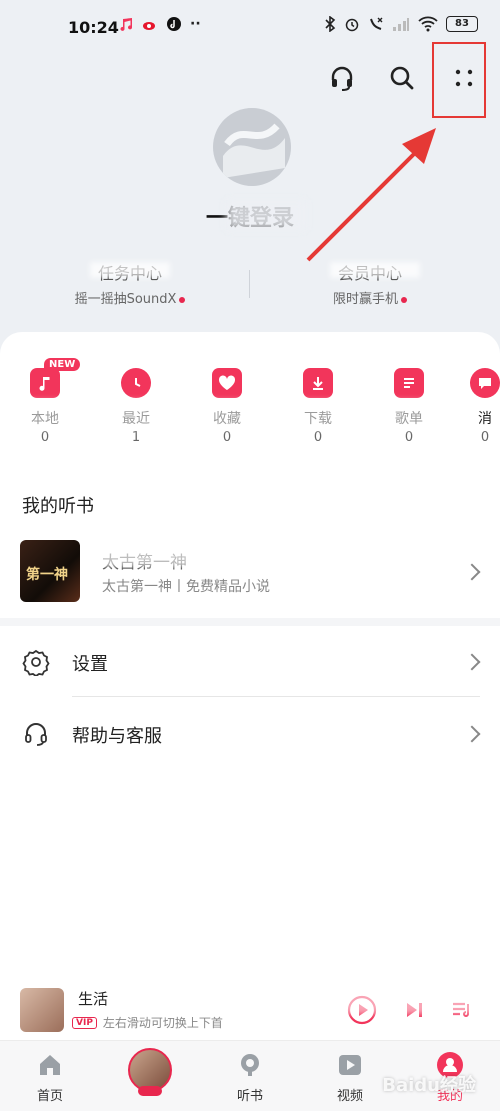  Describe the element at coordinates (485, 419) in the screenshot. I see `quick-label: 消` at that location.